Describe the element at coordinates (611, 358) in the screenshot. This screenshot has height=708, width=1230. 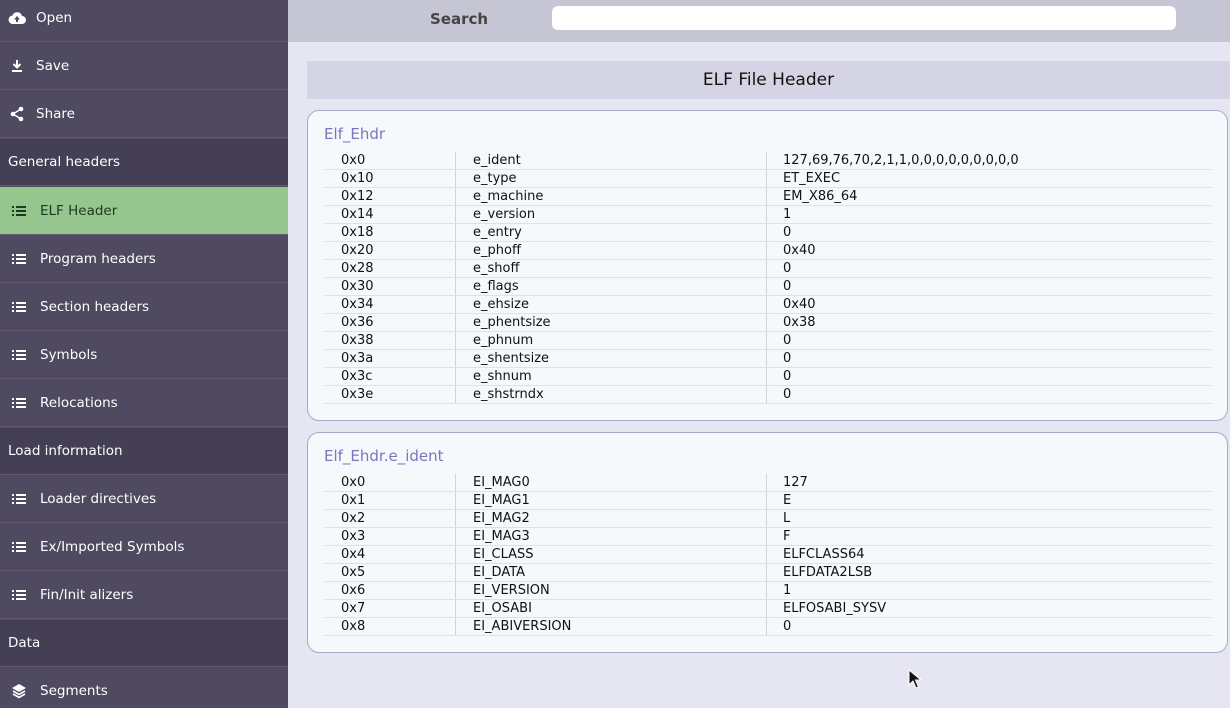
I see `field-name-cell: e_shentsize` at that location.